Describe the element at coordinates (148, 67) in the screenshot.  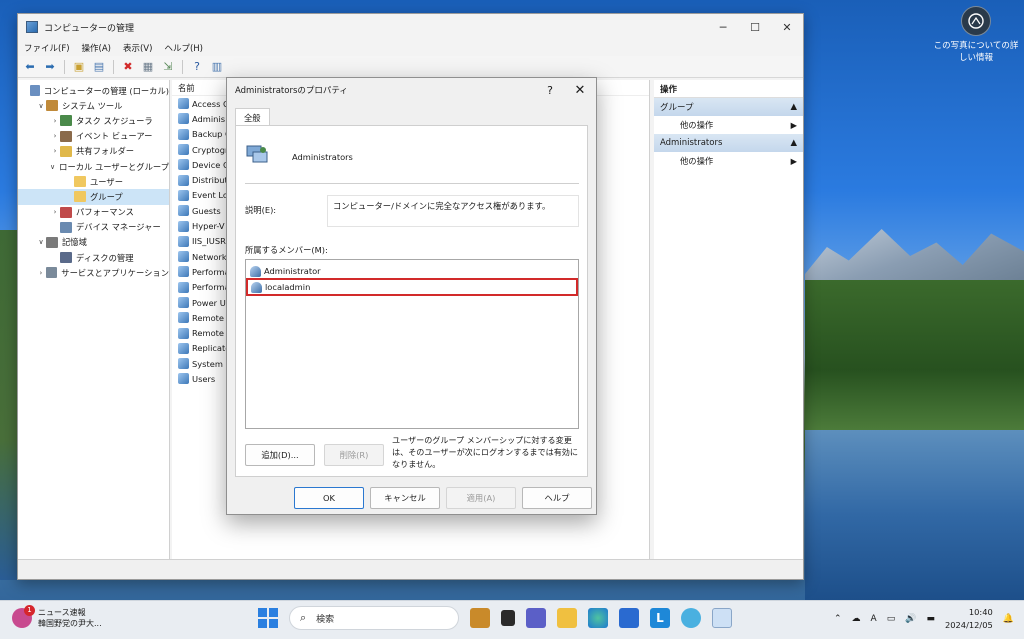
I see `properties-icon: ▦` at that location.